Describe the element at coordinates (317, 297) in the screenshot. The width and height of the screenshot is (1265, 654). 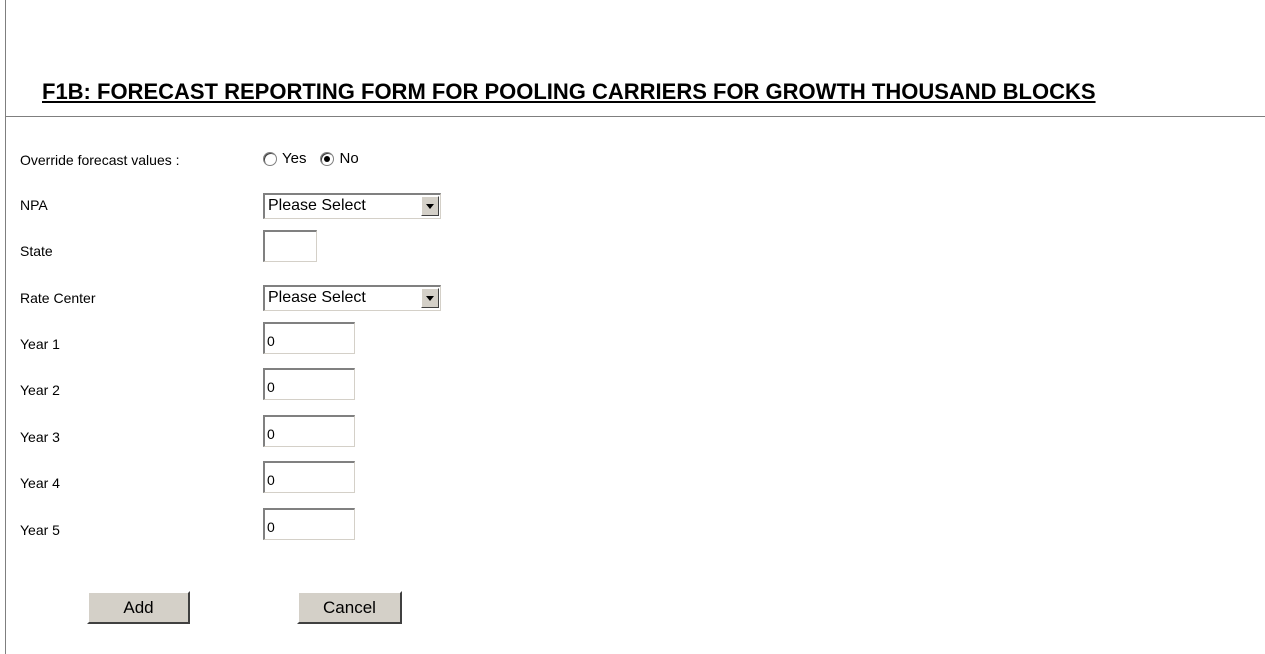
I see `rate-center-selected-value: Please Select` at that location.